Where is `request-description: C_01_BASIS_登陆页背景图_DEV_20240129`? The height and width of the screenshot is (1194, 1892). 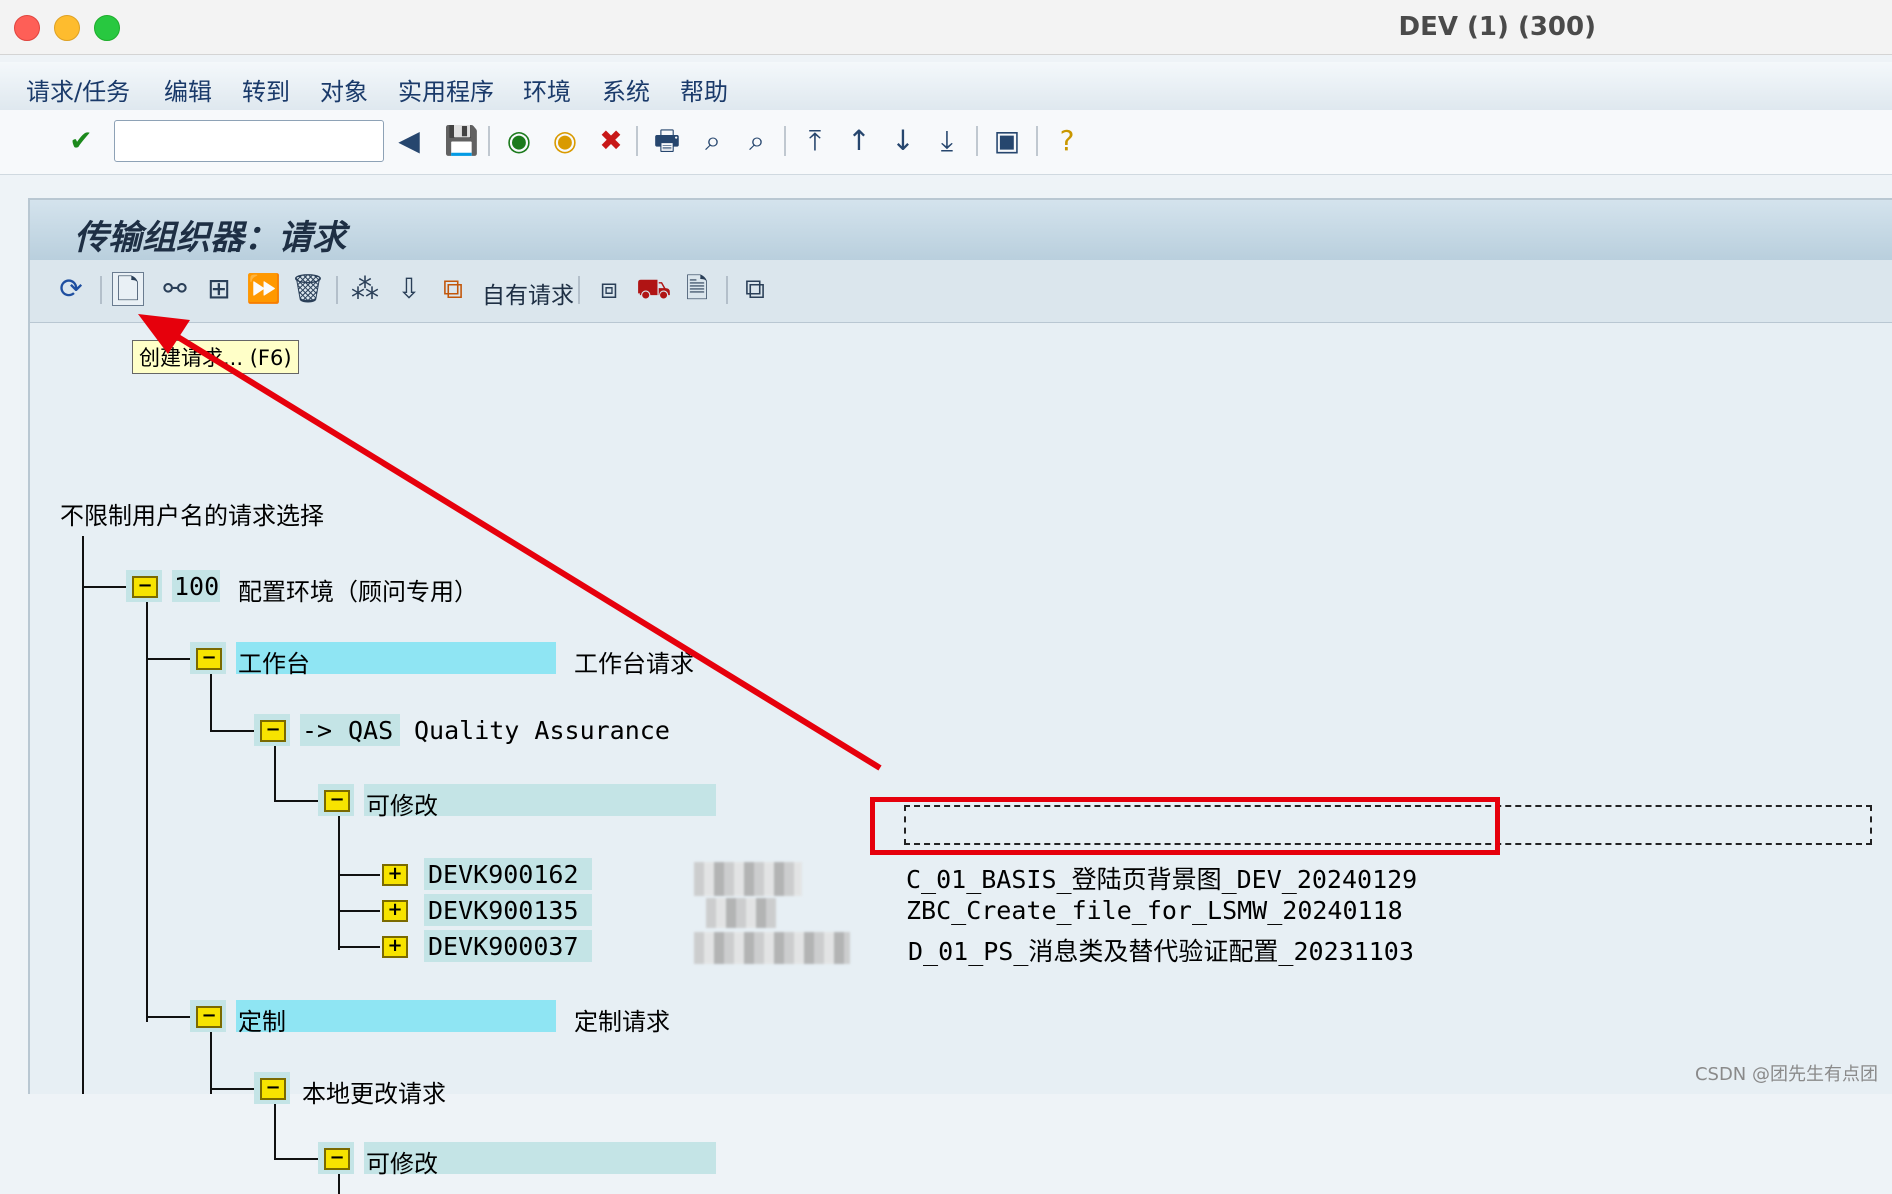 request-description: C_01_BASIS_登陆页背景图_DEV_20240129 is located at coordinates (1162, 879).